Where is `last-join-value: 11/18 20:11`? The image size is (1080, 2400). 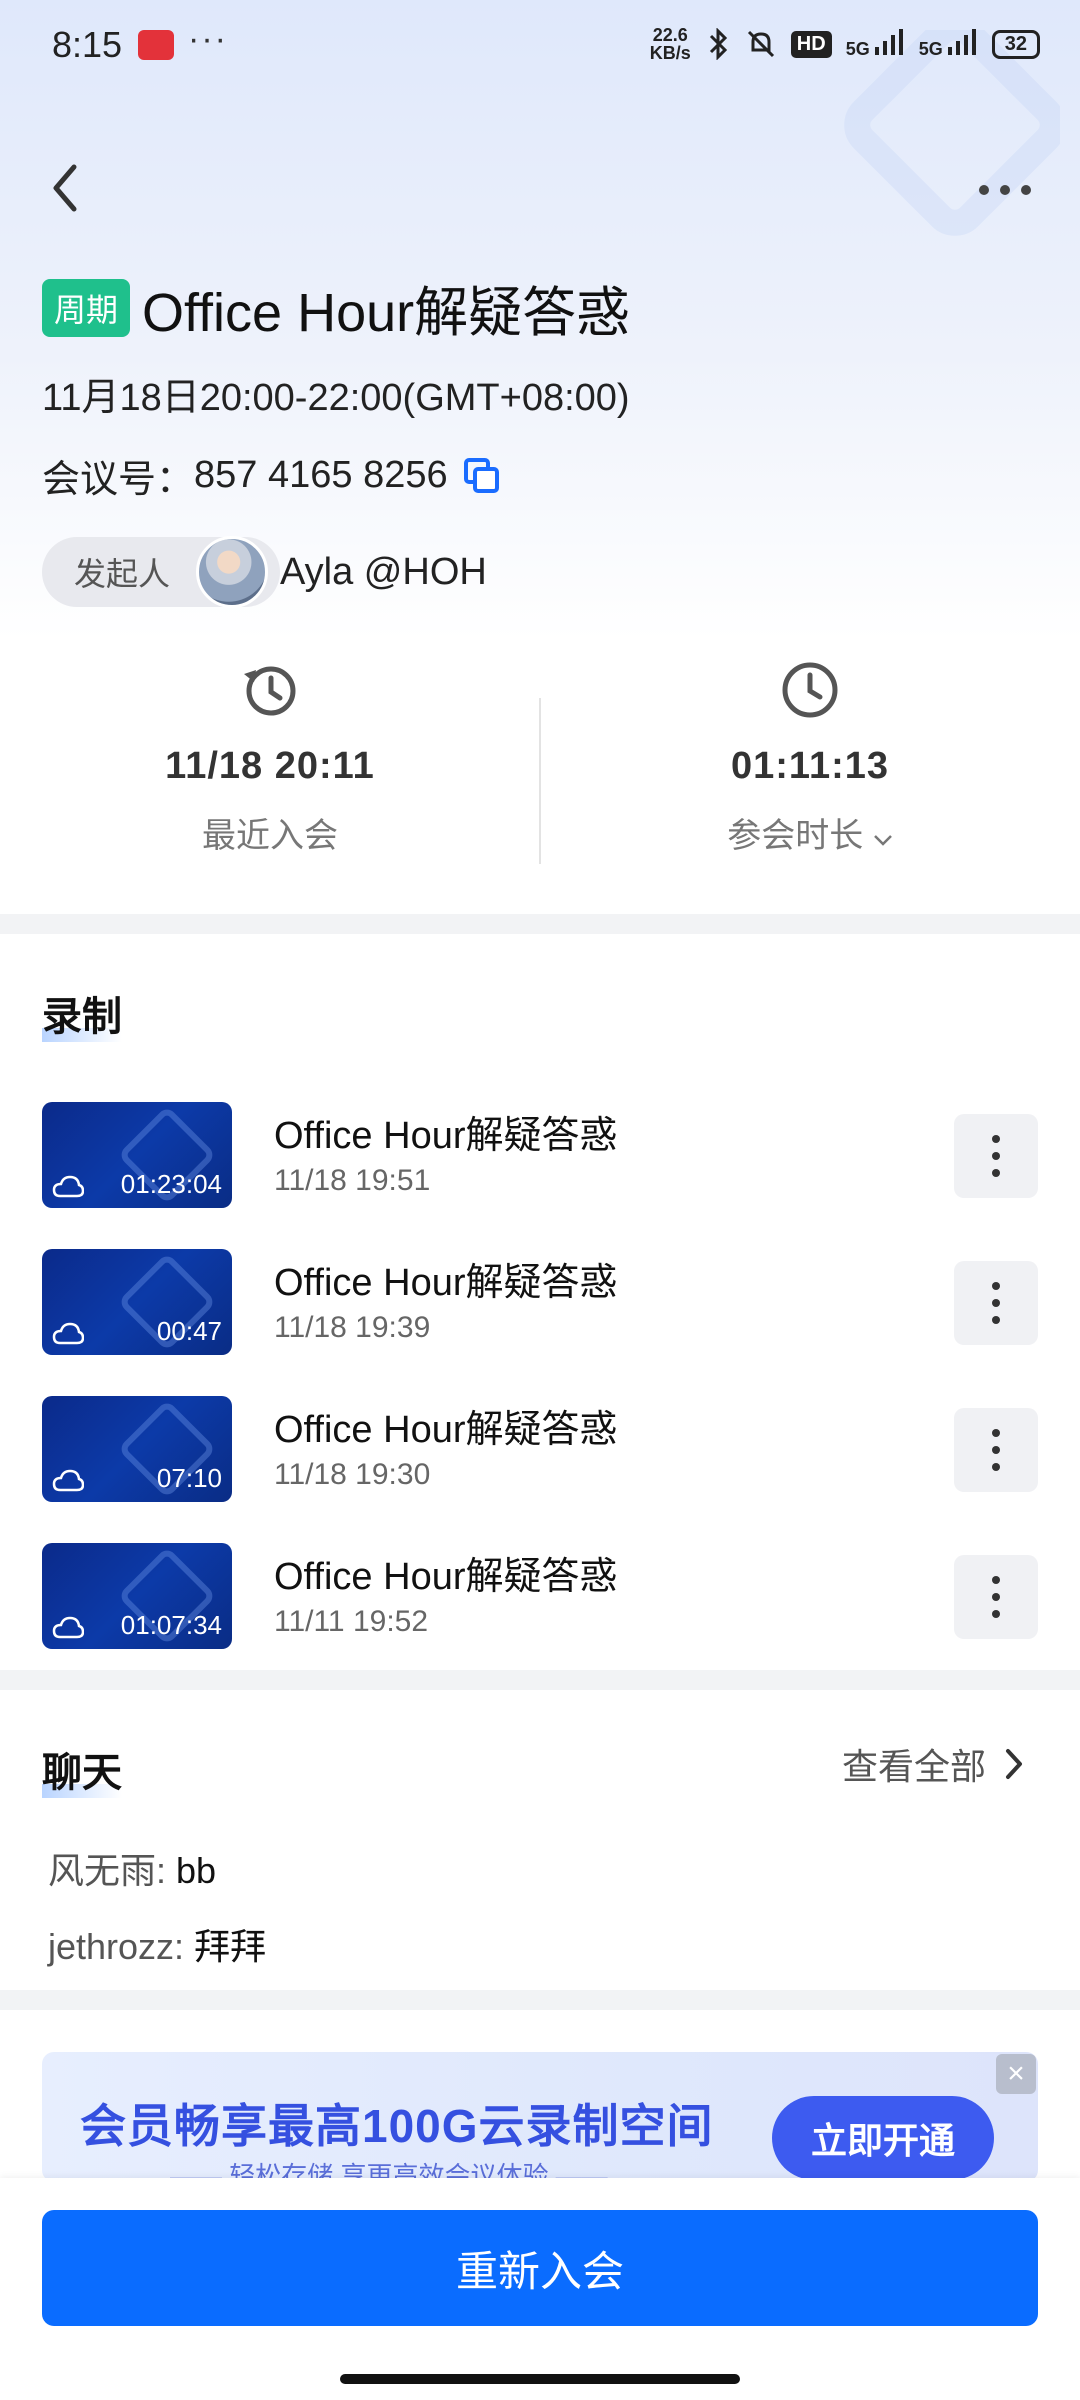 last-join-value: 11/18 20:11 is located at coordinates (270, 766).